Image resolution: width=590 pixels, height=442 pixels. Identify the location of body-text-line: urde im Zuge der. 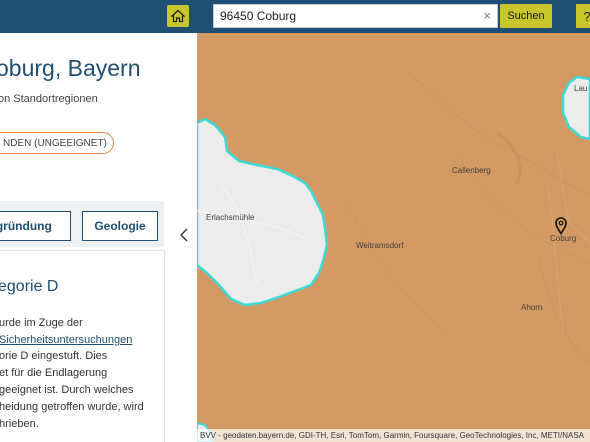
(41, 323).